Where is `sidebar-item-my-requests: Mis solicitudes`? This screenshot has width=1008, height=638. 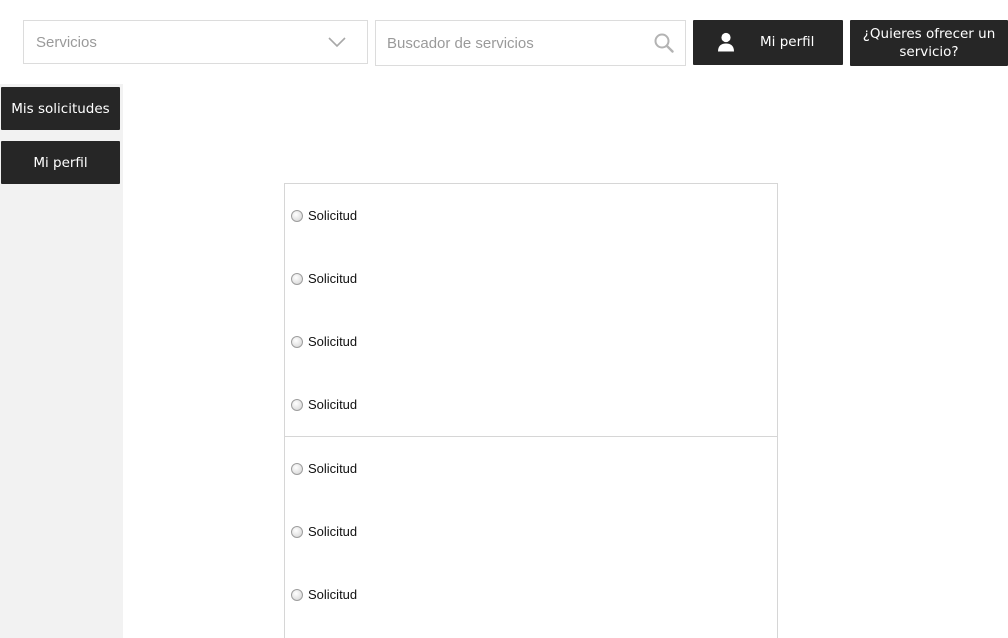 sidebar-item-my-requests: Mis solicitudes is located at coordinates (60, 108).